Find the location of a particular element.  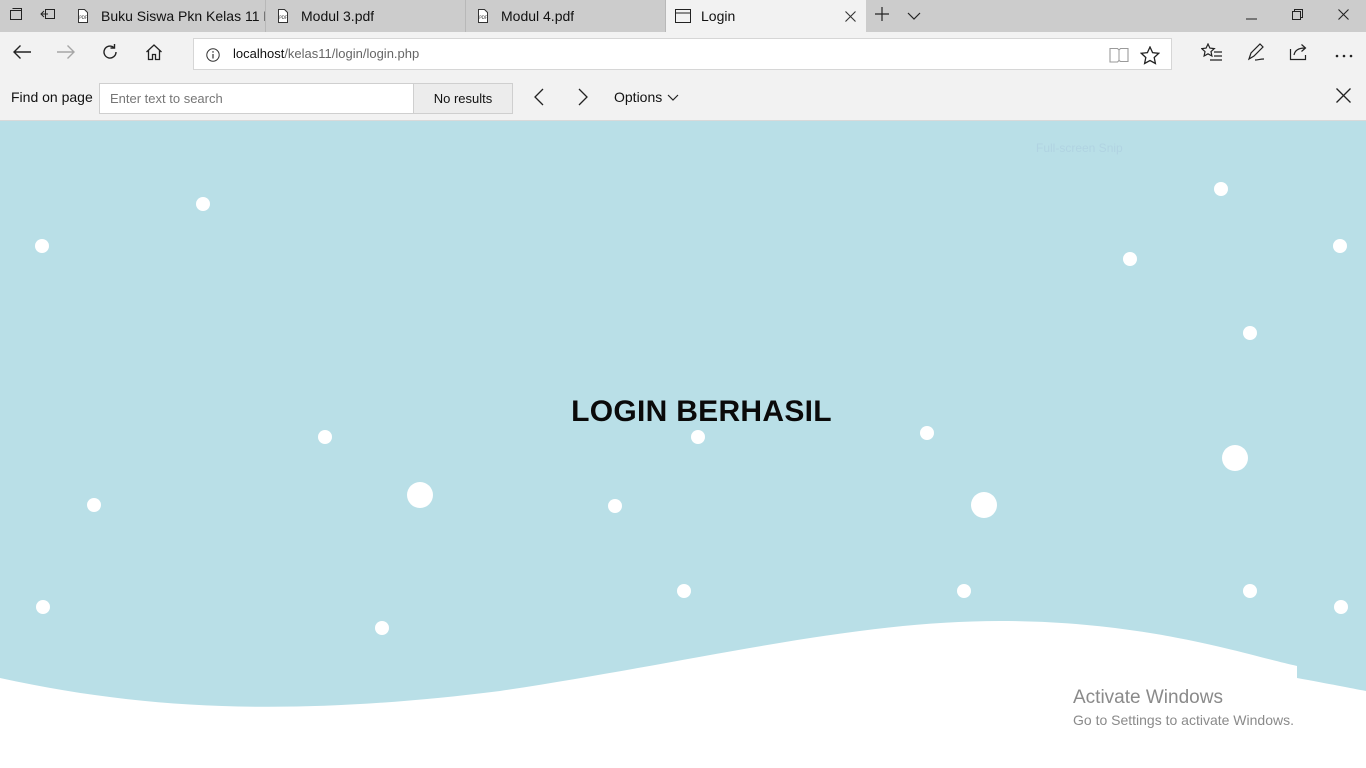

url-host: localhost is located at coordinates (259, 53).